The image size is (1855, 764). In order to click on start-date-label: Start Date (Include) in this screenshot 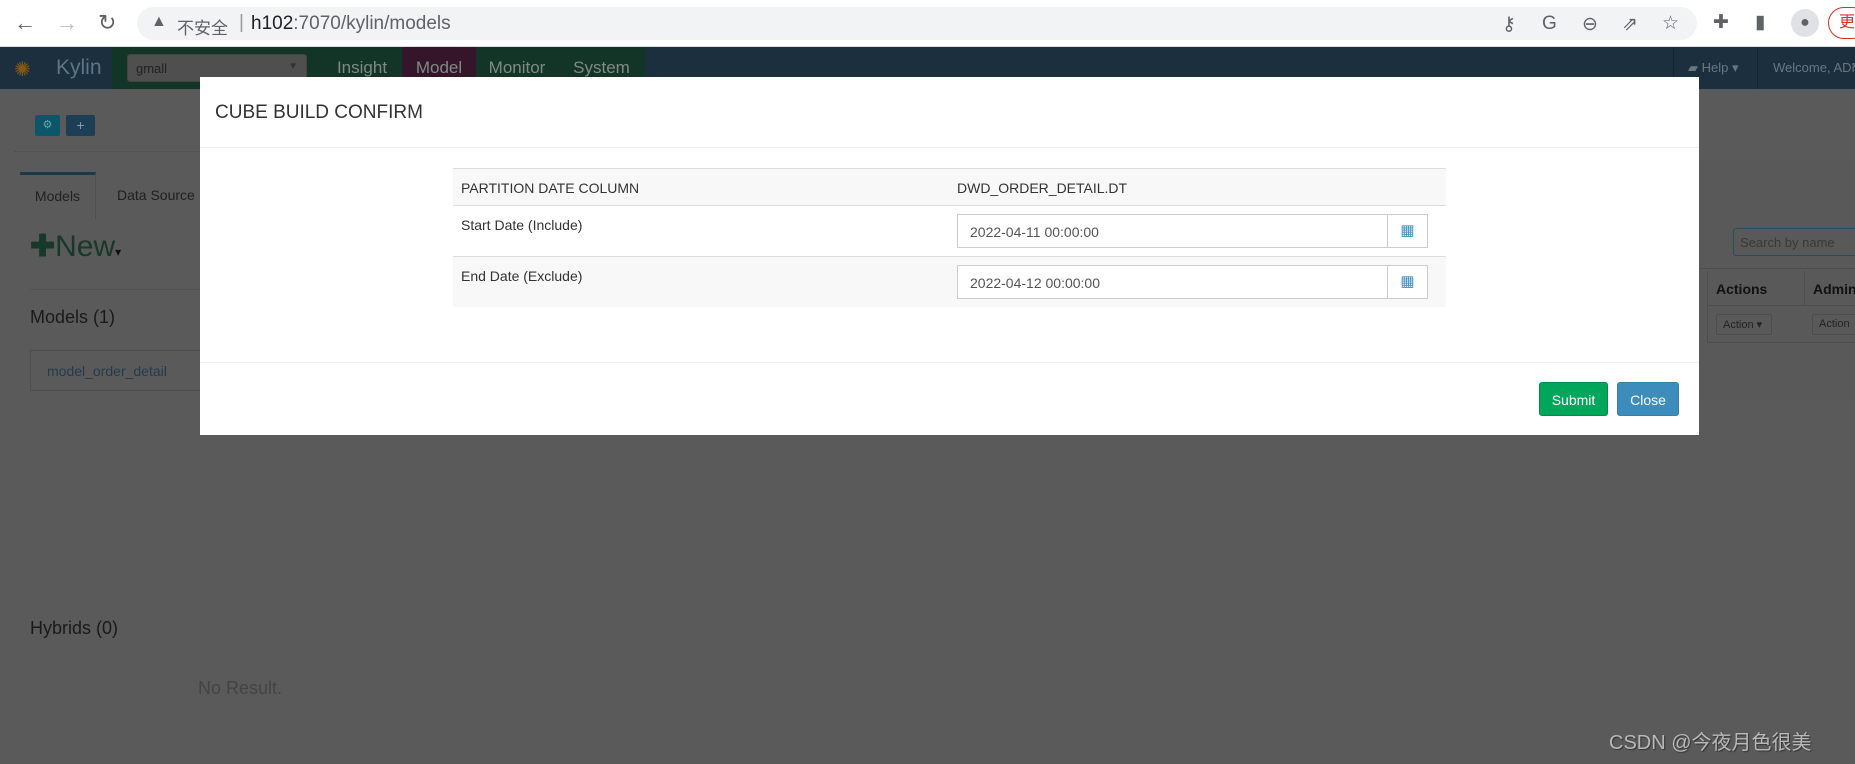, I will do `click(522, 225)`.